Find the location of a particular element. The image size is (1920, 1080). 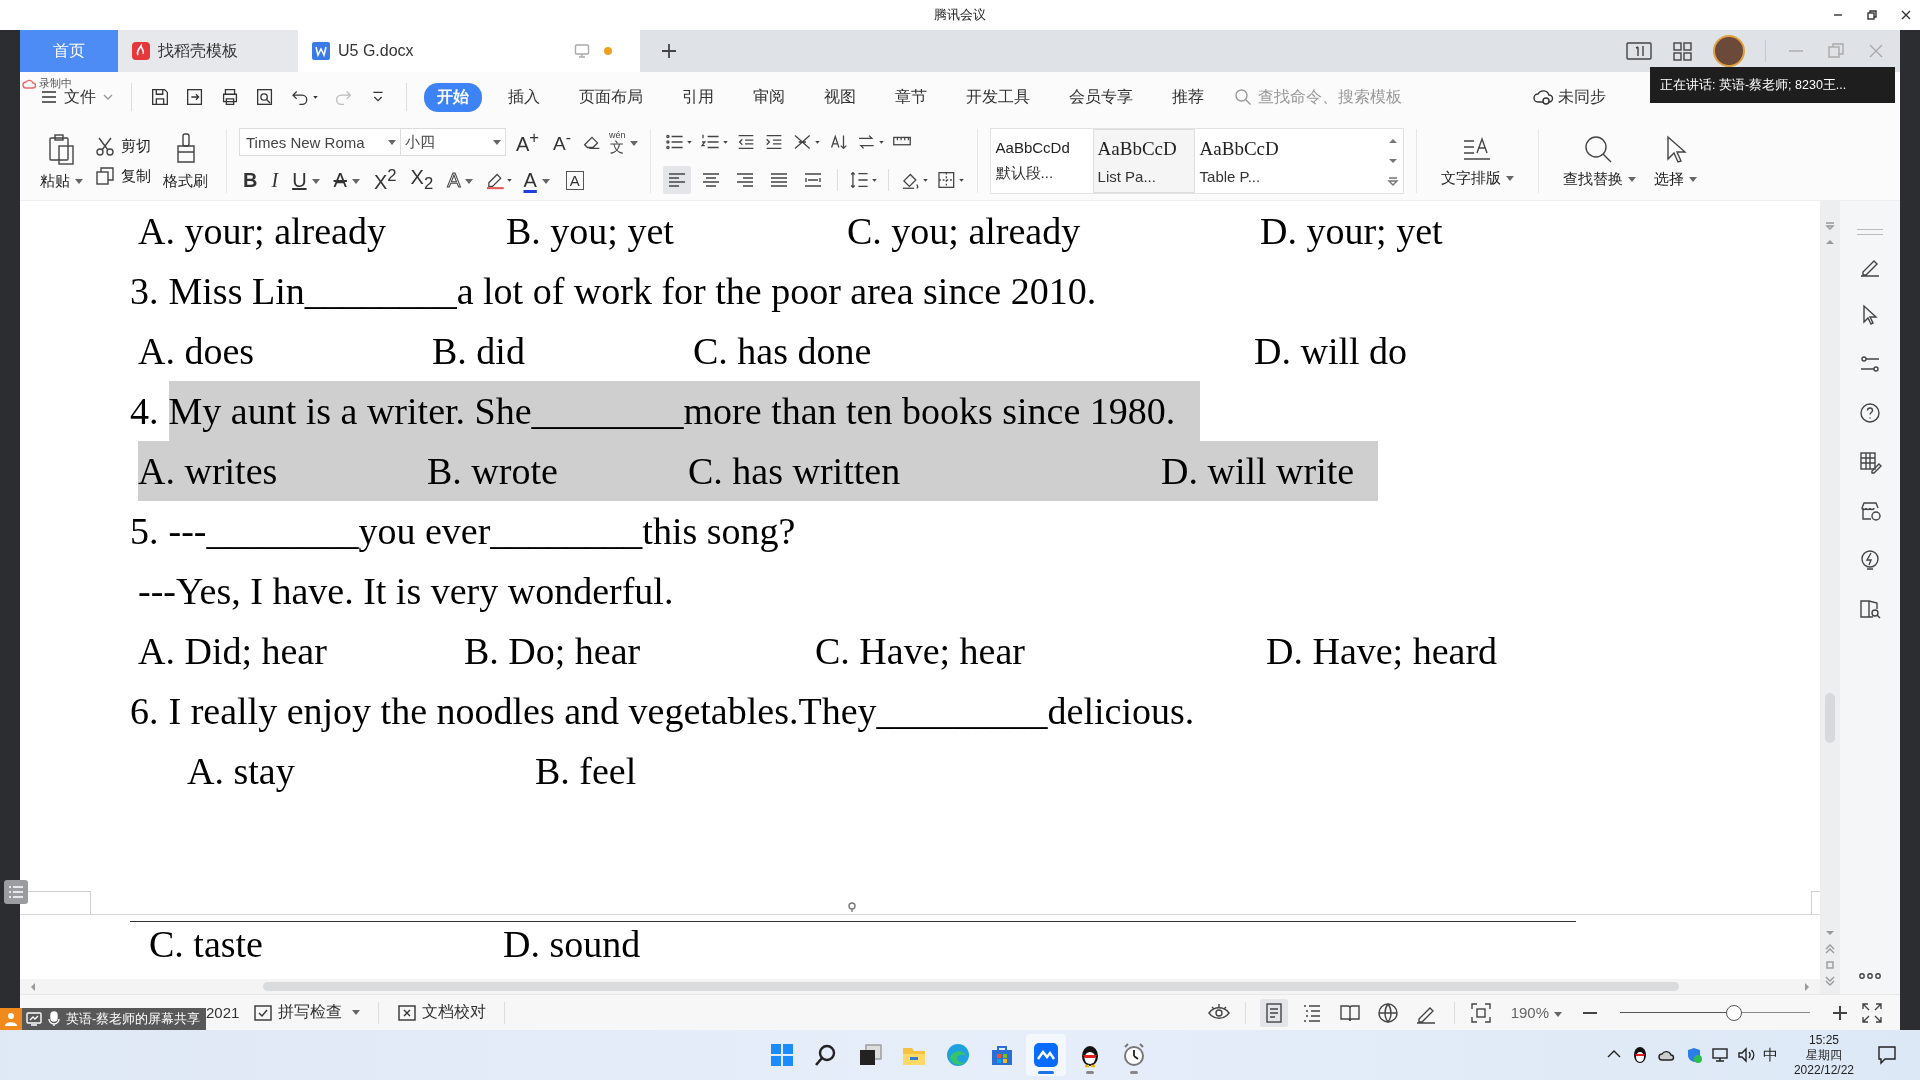

answer-option: A. does is located at coordinates (285, 351).